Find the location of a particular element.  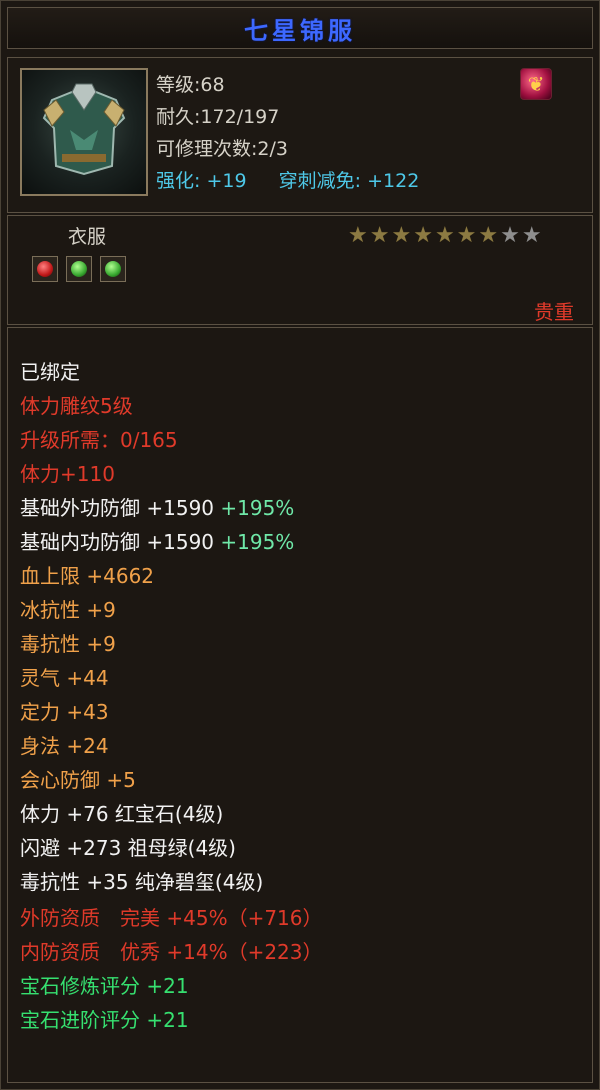

level-text: 等级:68 is located at coordinates (190, 85).